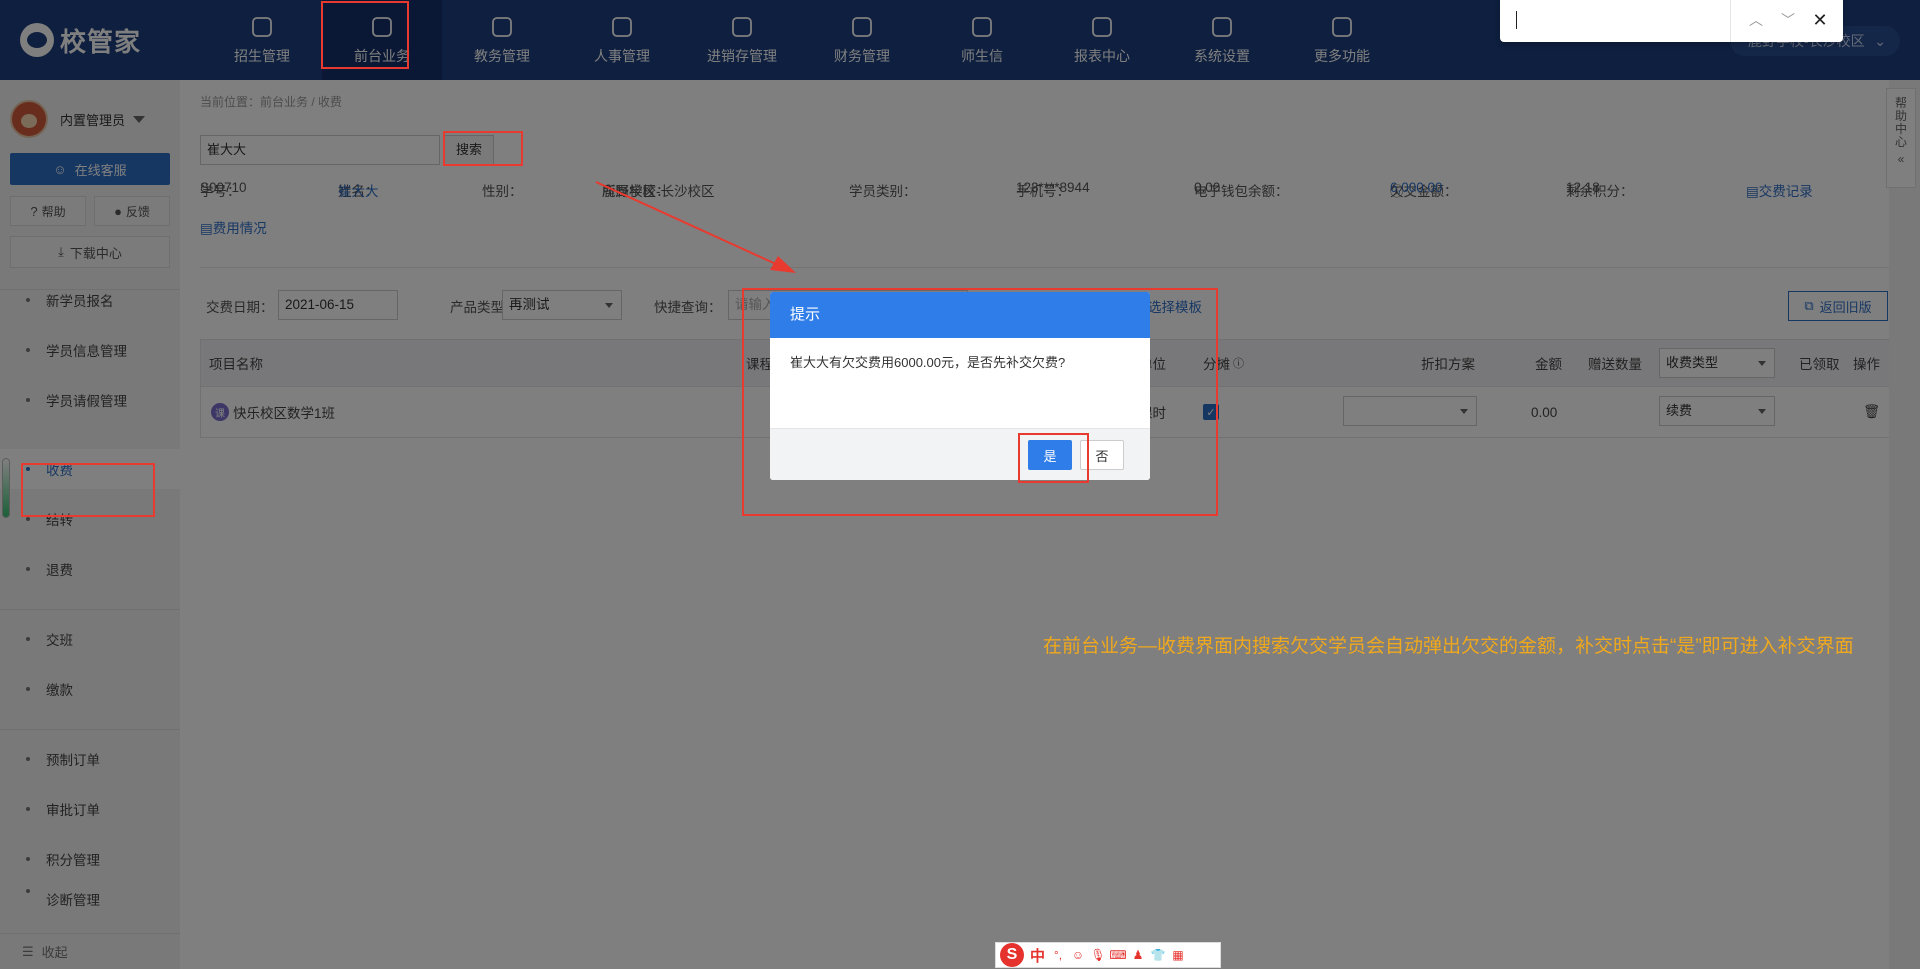 Image resolution: width=1920 pixels, height=969 pixels. Describe the element at coordinates (1058, 955) in the screenshot. I see `punctuation-icon: °,` at that location.